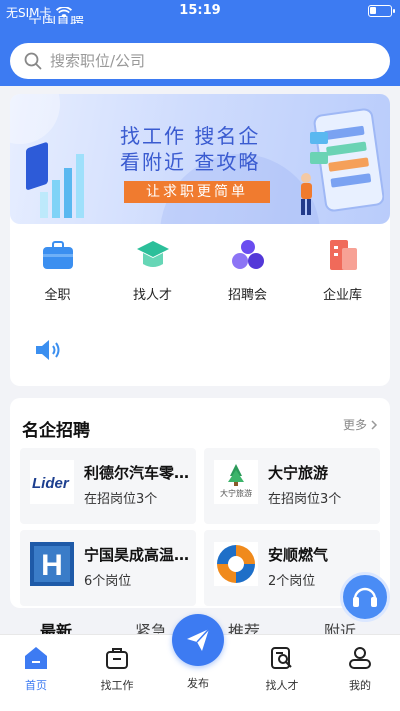  What do you see at coordinates (342, 295) in the screenshot?
I see `category-label: 企业库` at bounding box center [342, 295].